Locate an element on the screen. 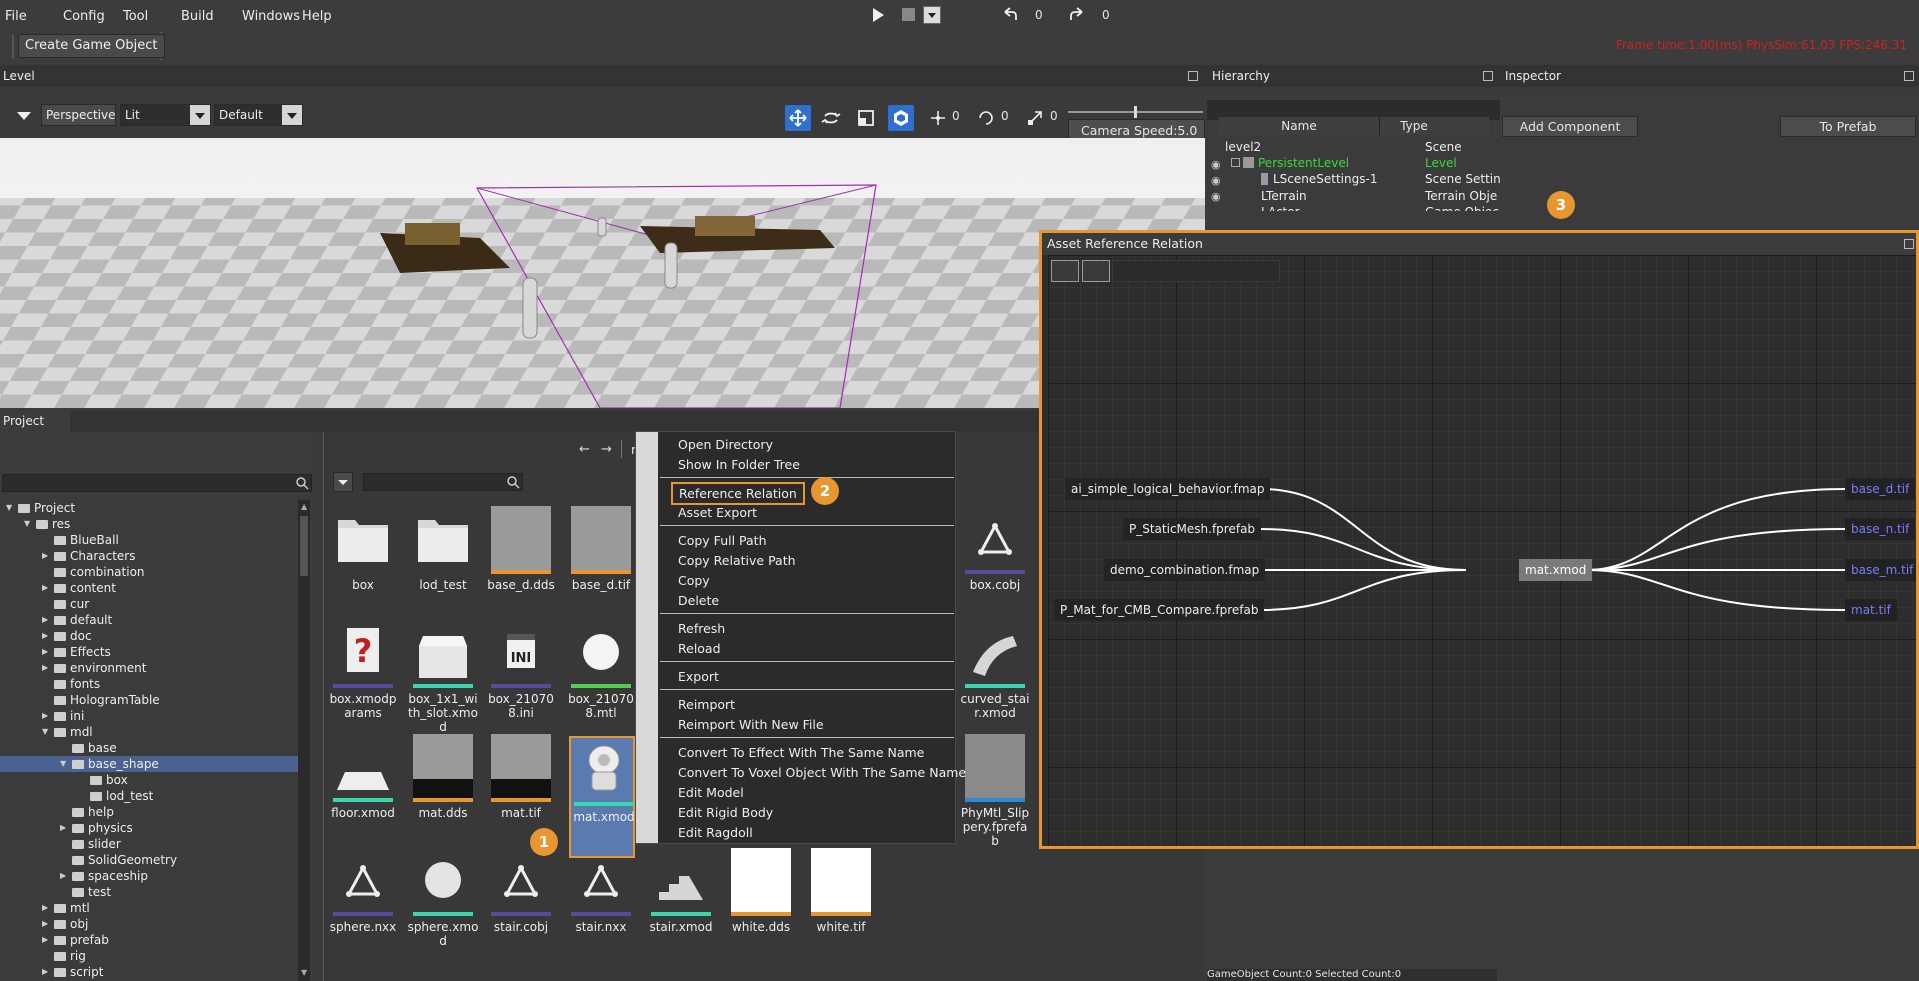 The height and width of the screenshot is (981, 1919). tree-item: ▼ res is located at coordinates (149, 524).